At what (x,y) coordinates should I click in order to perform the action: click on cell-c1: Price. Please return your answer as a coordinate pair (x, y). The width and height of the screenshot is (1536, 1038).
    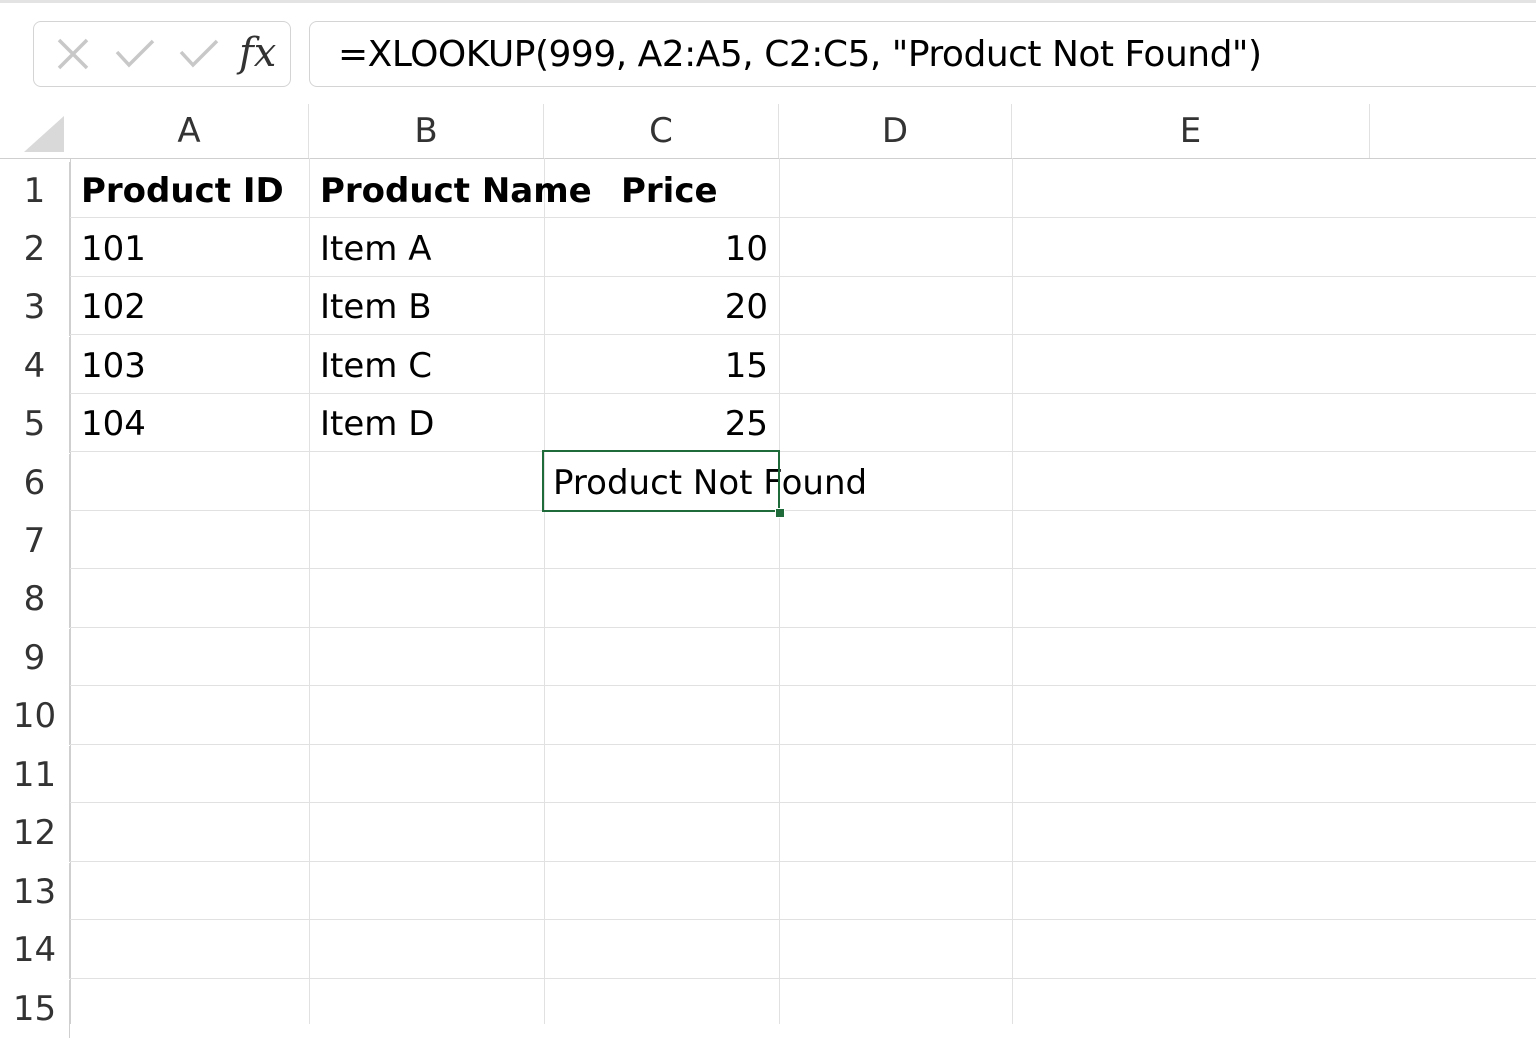
    Looking at the image, I should click on (694, 191).